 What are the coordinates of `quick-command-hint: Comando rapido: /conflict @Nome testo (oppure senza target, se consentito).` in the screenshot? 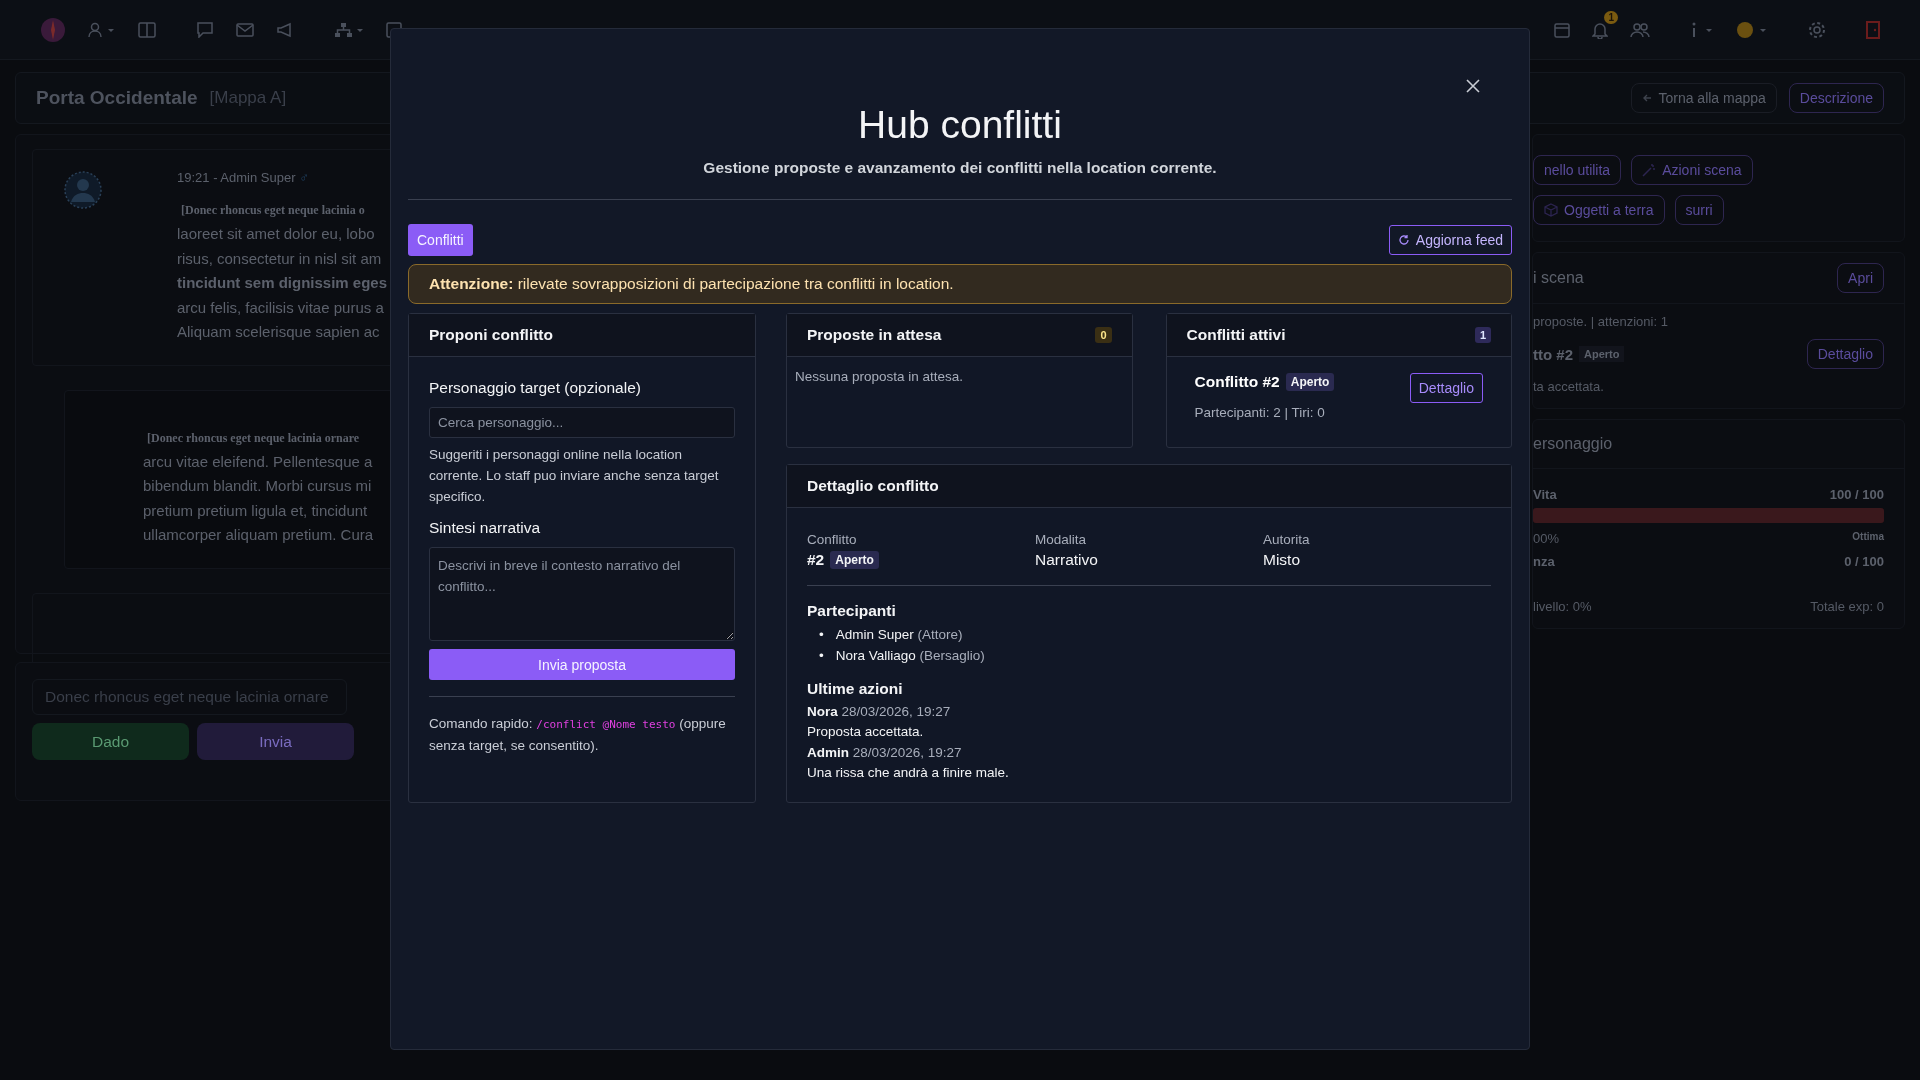 It's located at (578, 735).